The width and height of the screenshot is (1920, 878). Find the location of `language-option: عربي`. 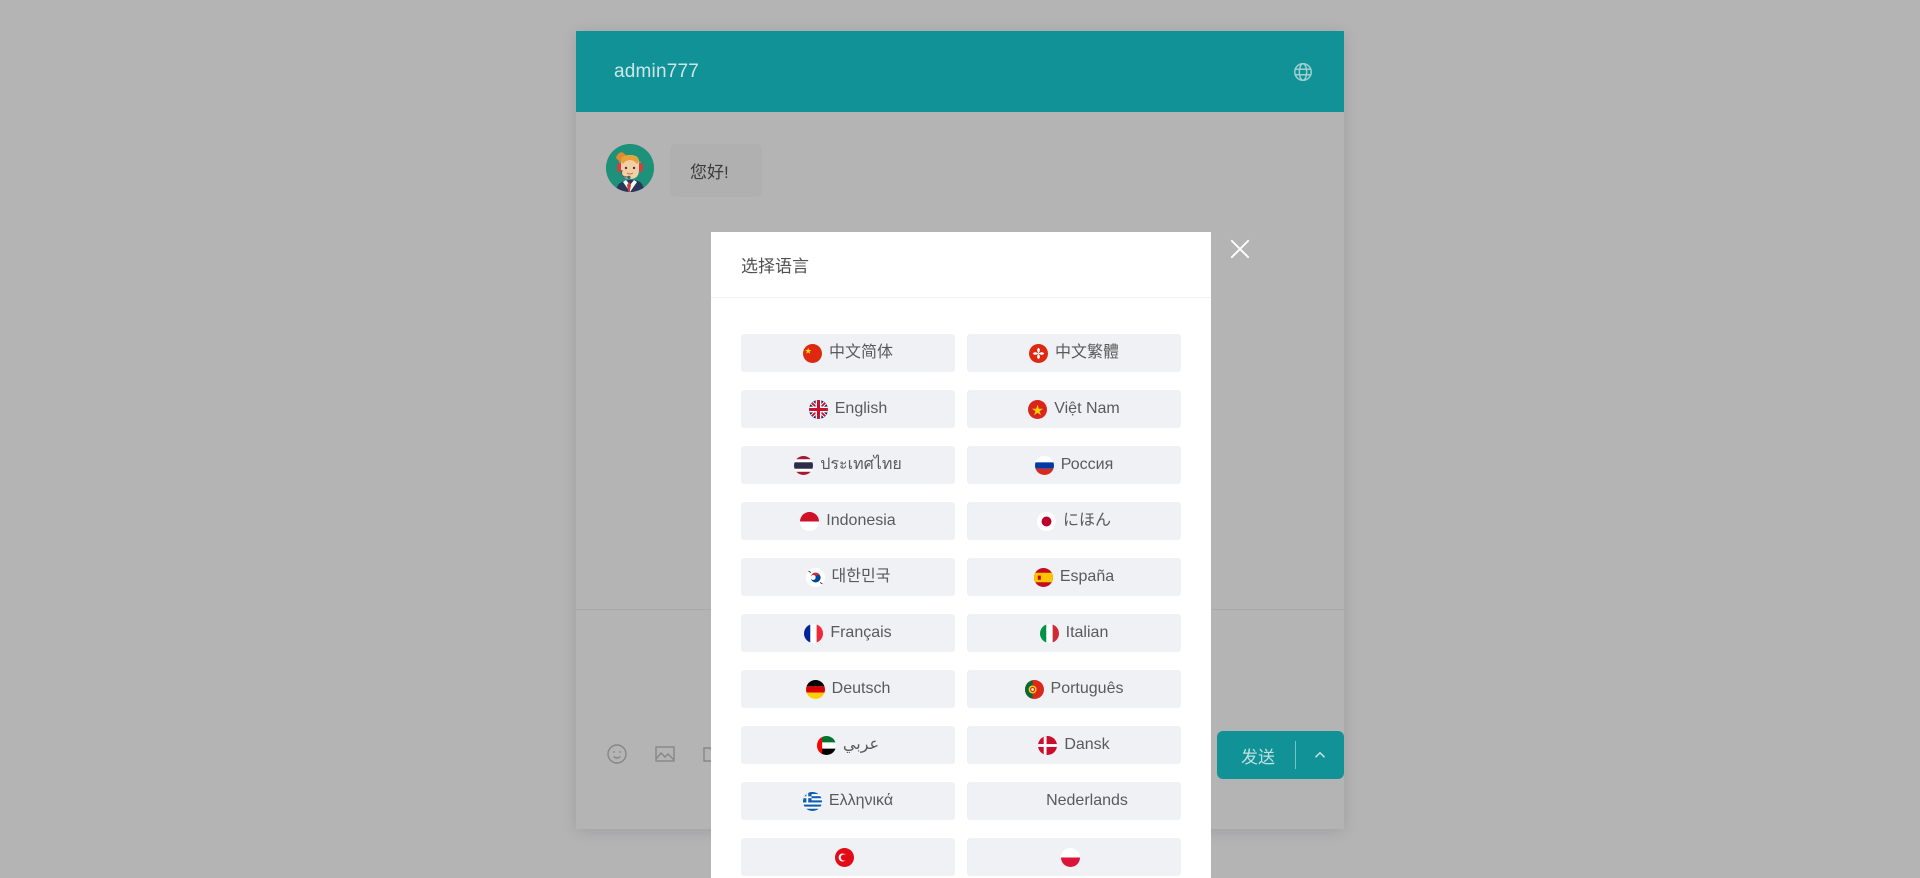

language-option: عربي is located at coordinates (848, 745).